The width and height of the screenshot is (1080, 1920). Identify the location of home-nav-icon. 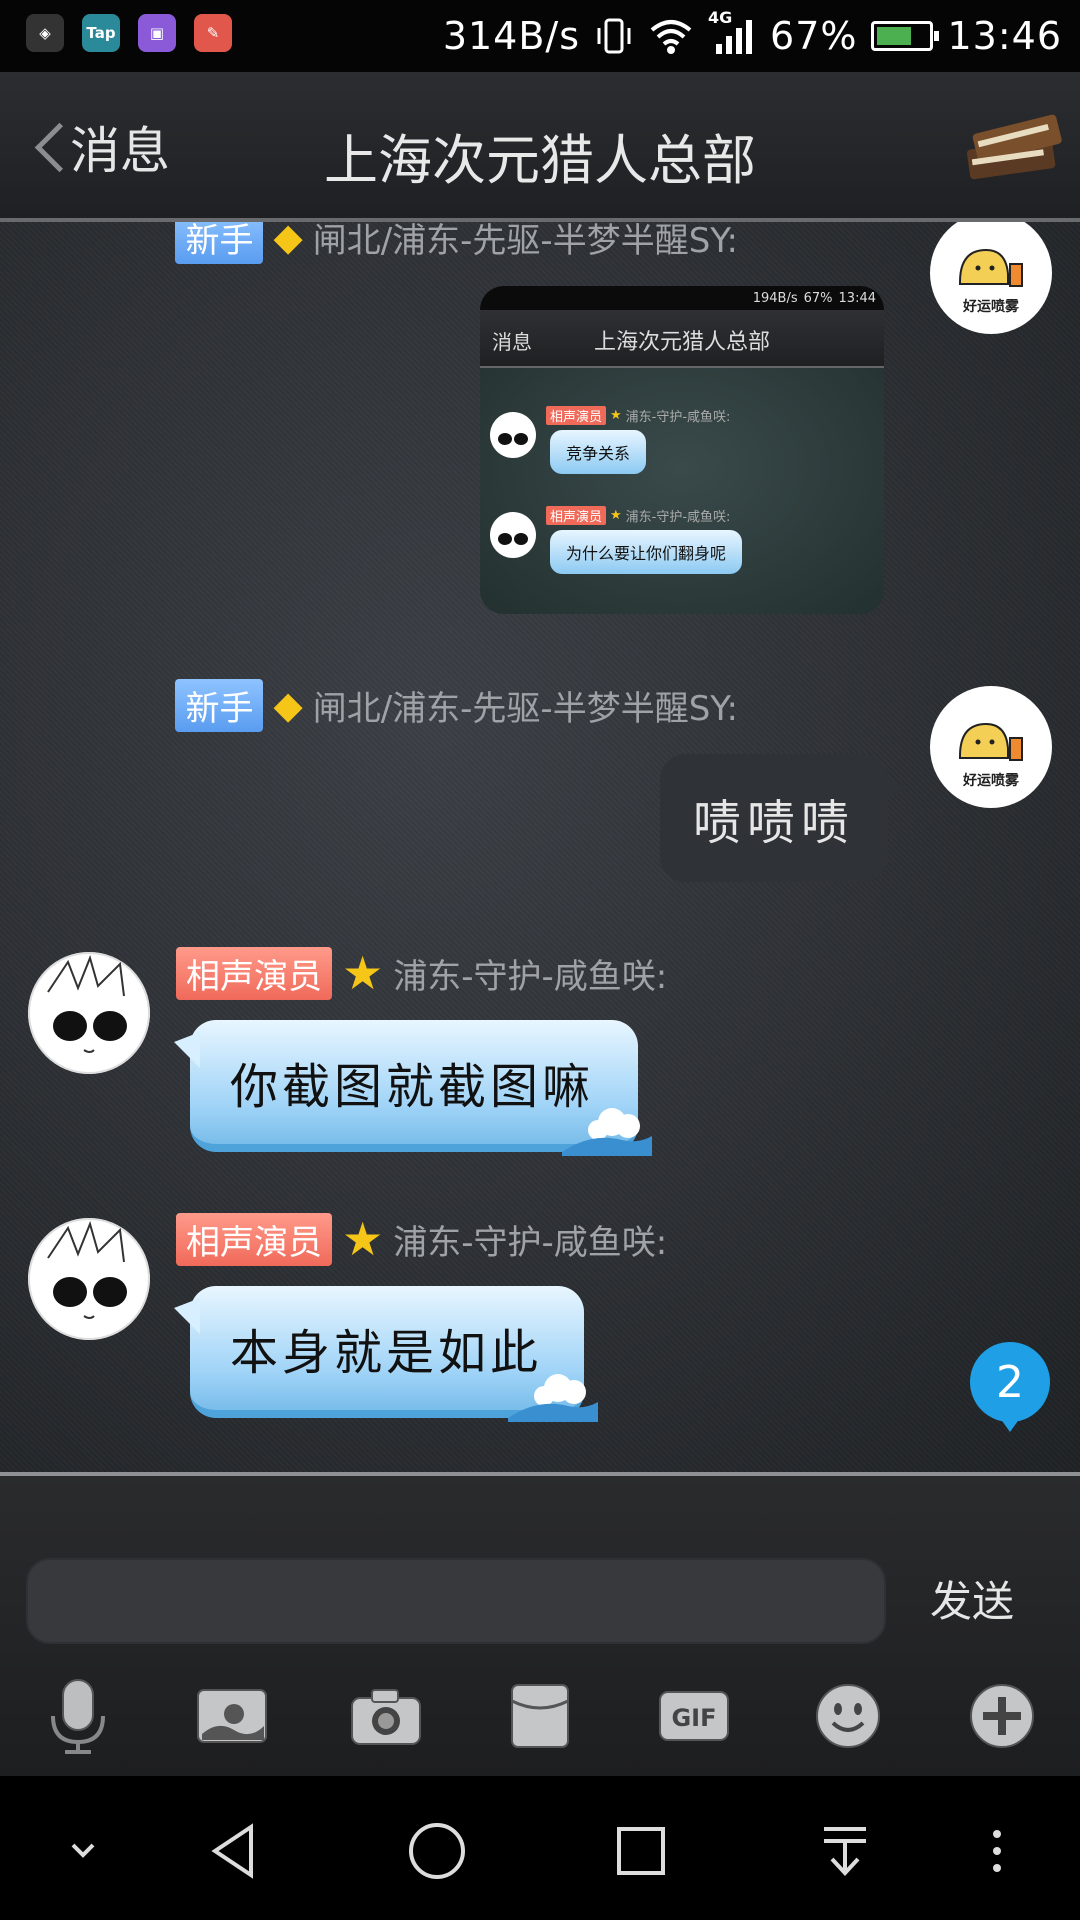
(437, 1851).